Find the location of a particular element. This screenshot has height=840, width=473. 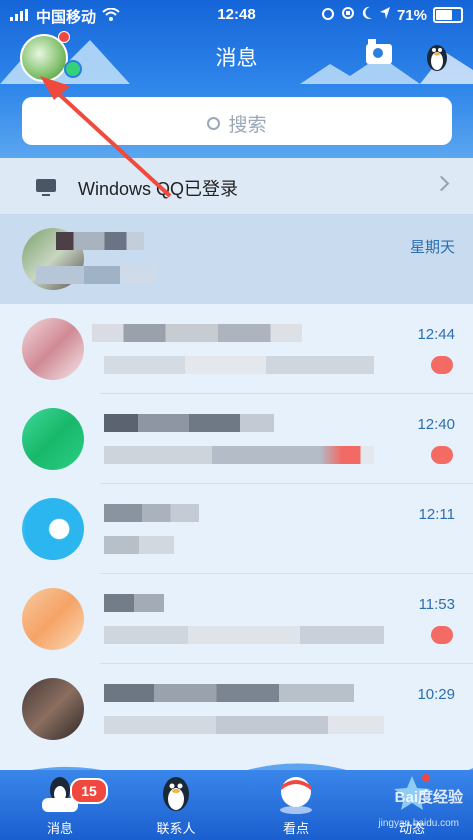

tab-contacts: 联系人 is located at coordinates (176, 805).